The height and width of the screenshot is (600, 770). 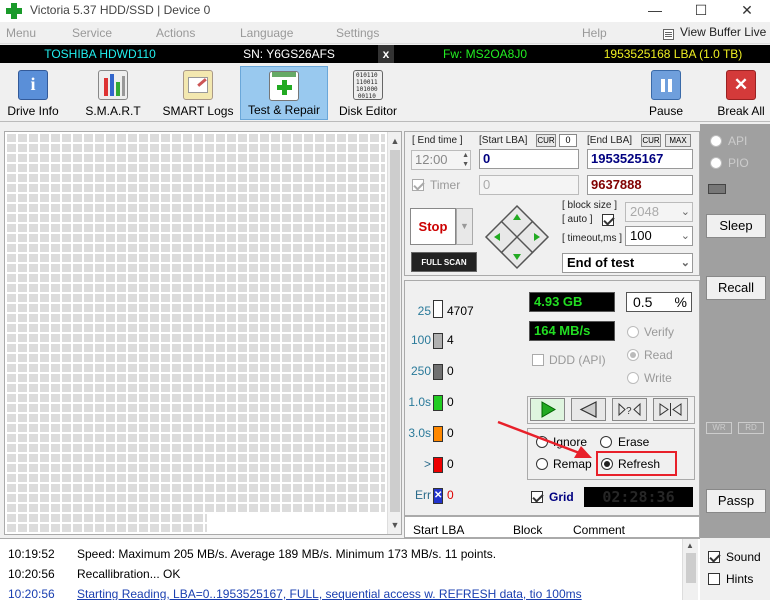 I want to click on end-of-test-select: End of test ⌄, so click(x=627, y=263).